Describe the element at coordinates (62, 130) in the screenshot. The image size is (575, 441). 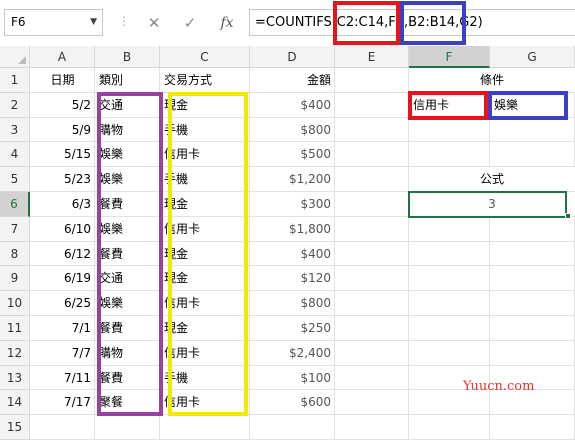
I see `cell-date: 5/9` at that location.